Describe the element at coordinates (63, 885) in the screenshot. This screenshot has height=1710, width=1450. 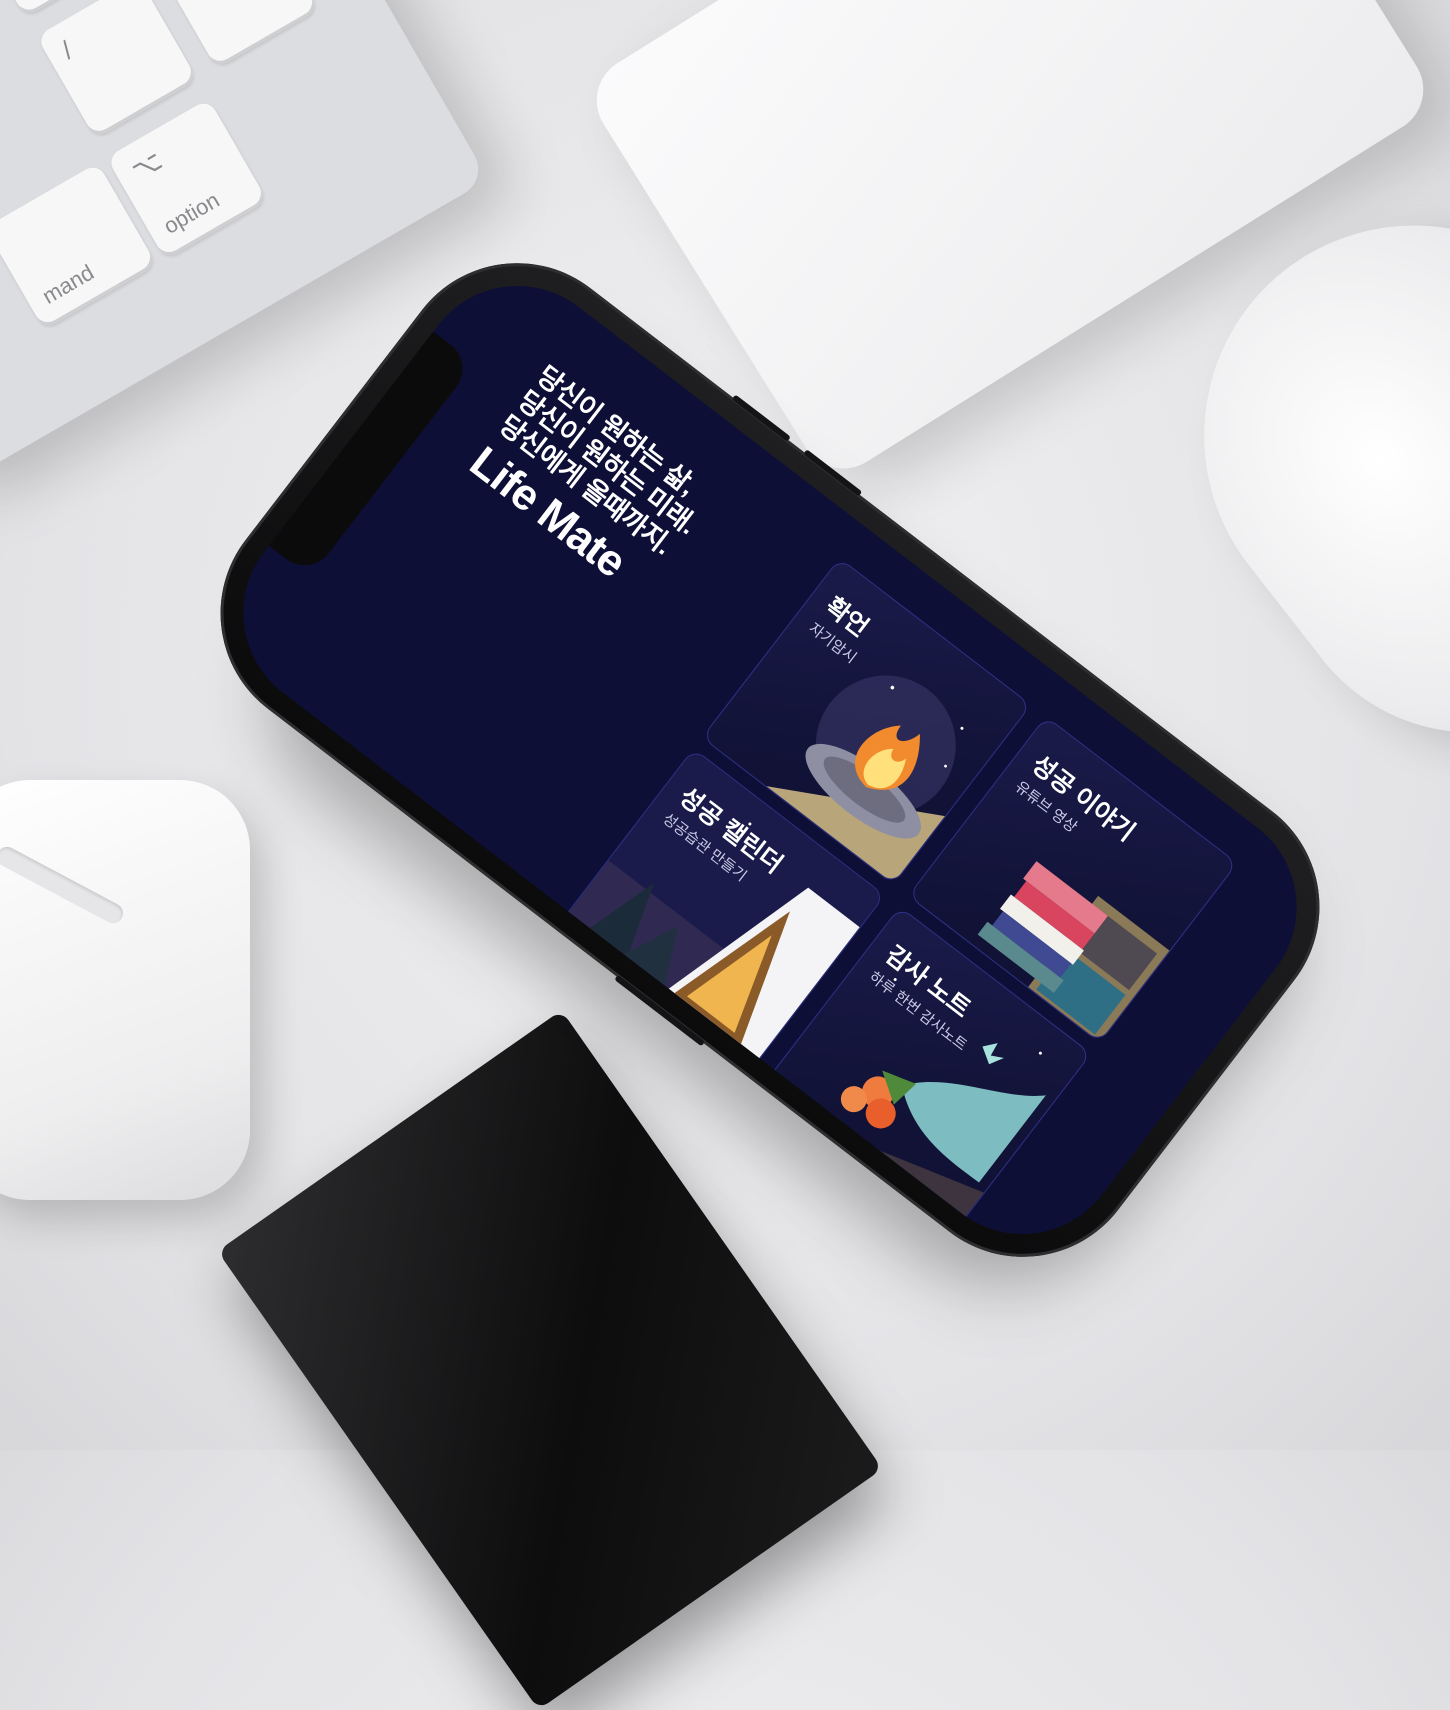
I see `airpods-case-seam` at that location.